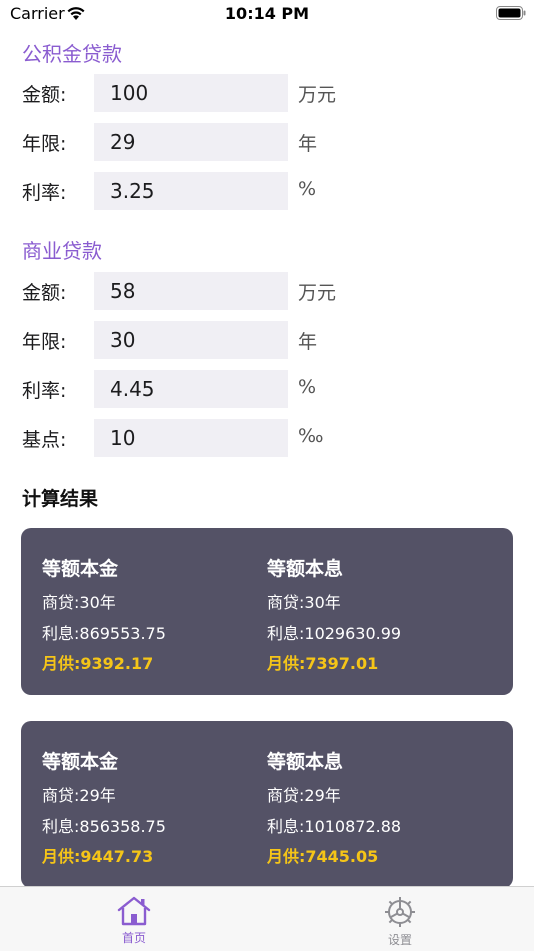 This screenshot has height=951, width=534. Describe the element at coordinates (311, 436) in the screenshot. I see `basis-points-unit: ‰` at that location.